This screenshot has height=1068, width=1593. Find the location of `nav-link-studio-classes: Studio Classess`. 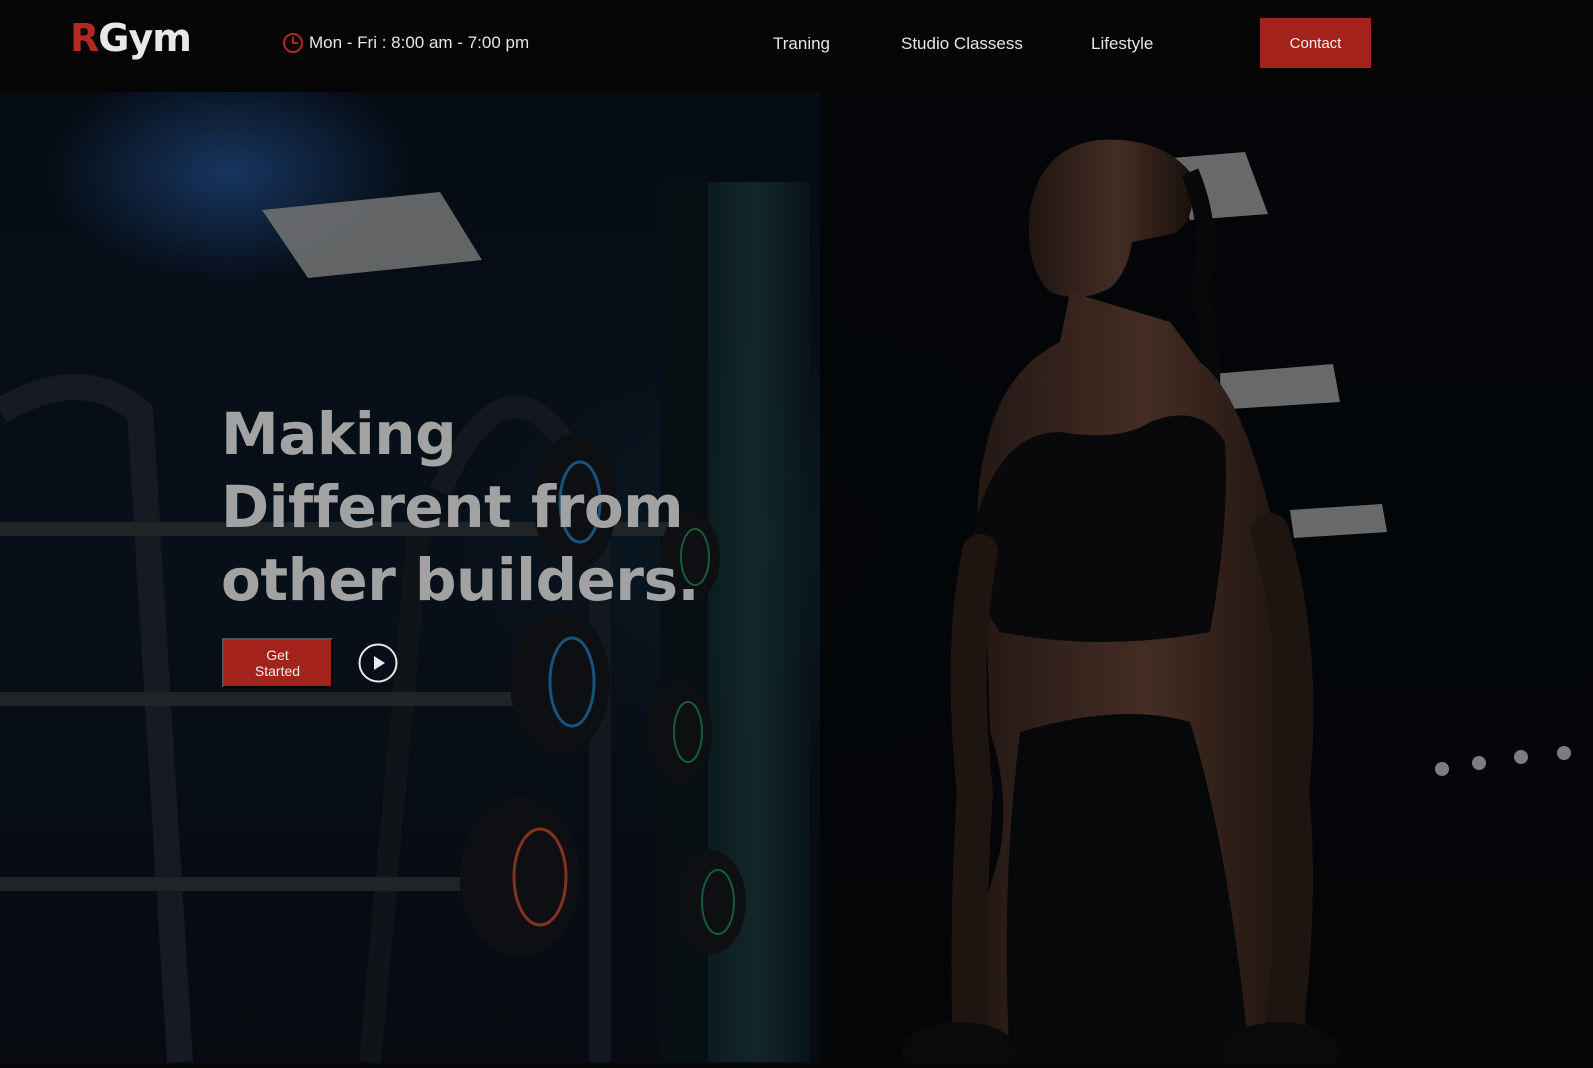

nav-link-studio-classes: Studio Classess is located at coordinates (962, 44).